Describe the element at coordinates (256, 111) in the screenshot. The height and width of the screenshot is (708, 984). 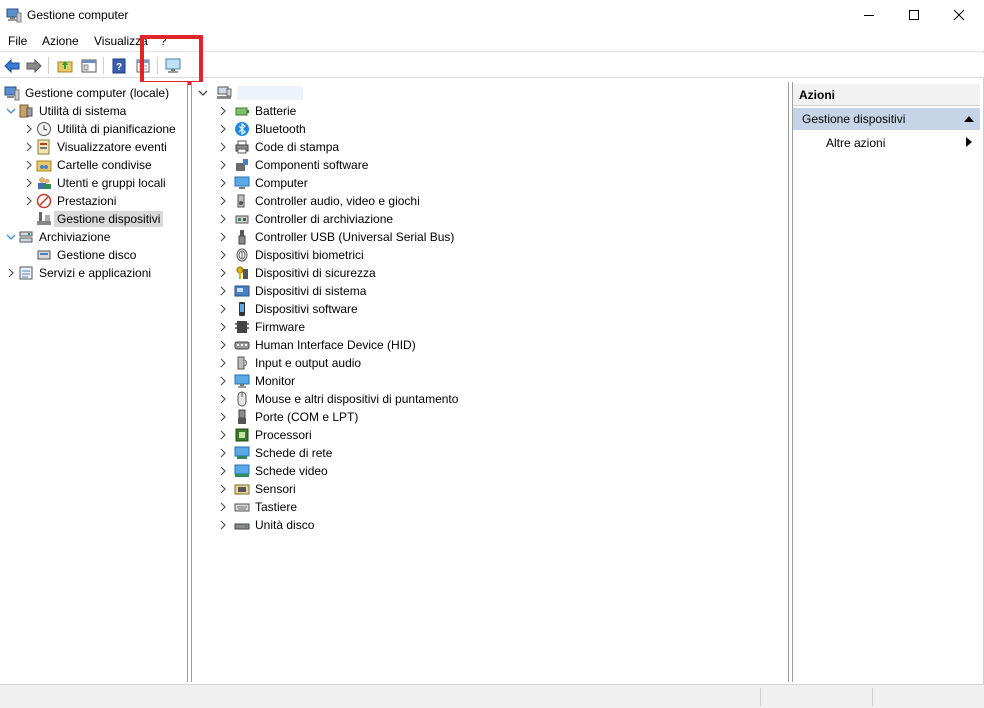
I see `device-category: Batterie` at that location.